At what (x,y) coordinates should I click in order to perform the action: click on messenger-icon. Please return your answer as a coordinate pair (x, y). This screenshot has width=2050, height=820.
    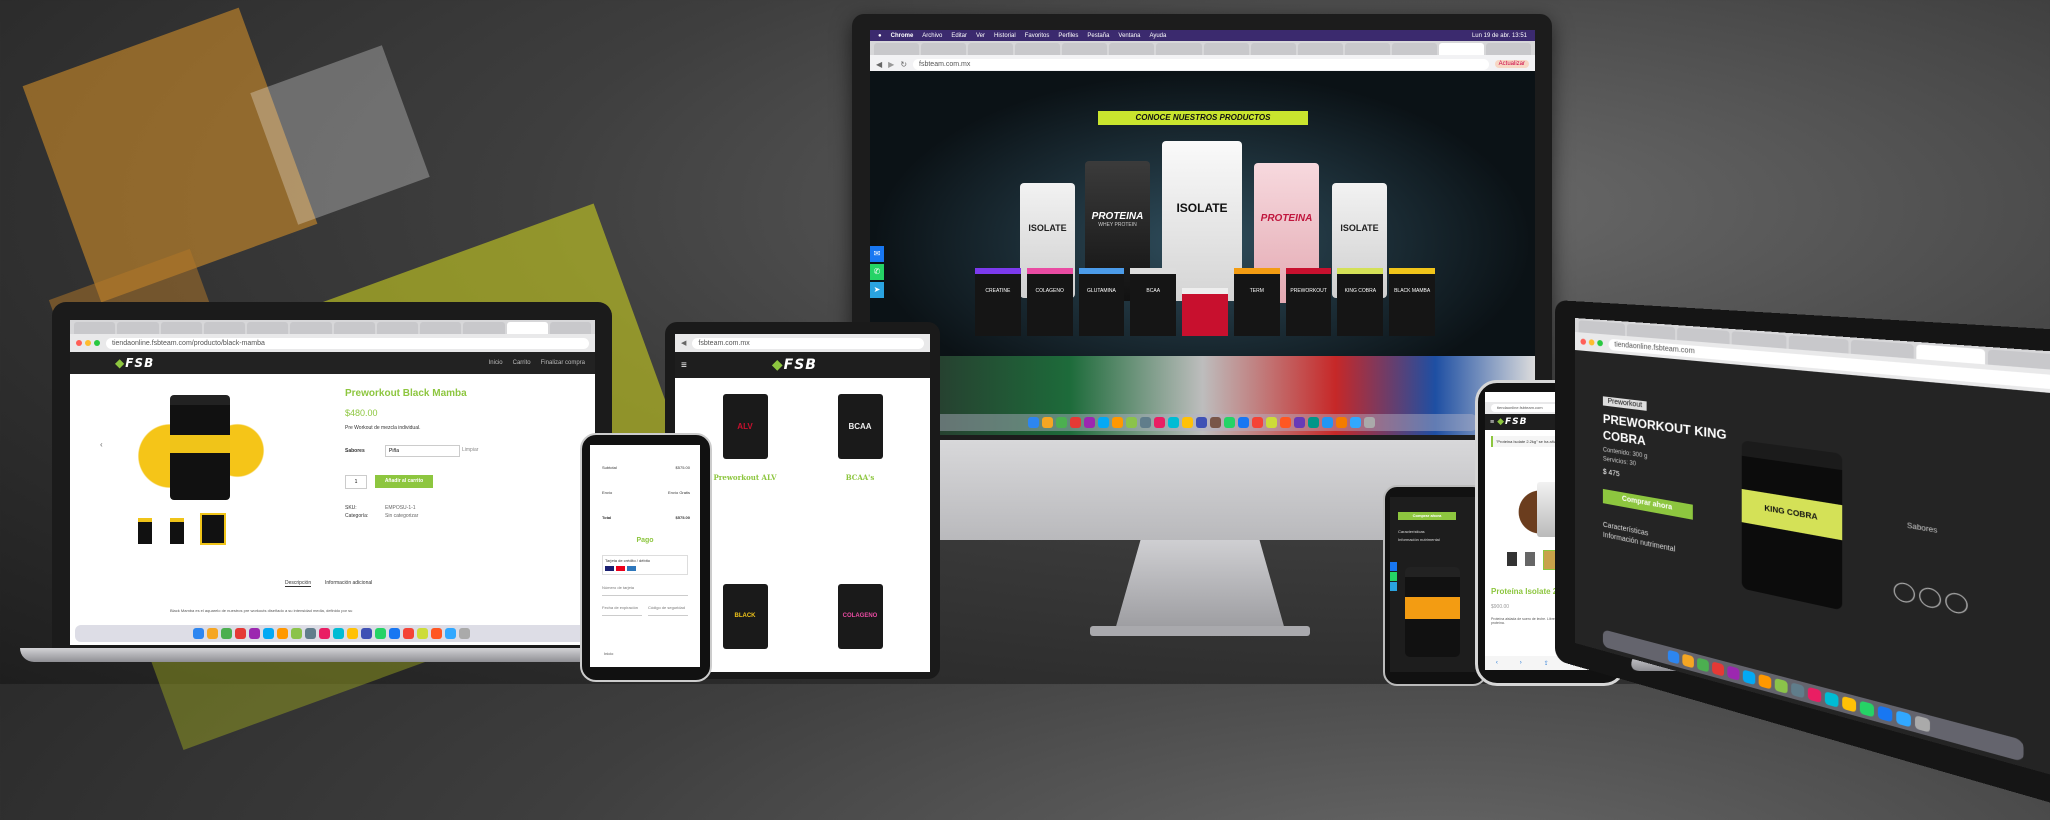
    Looking at the image, I should click on (1393, 566).